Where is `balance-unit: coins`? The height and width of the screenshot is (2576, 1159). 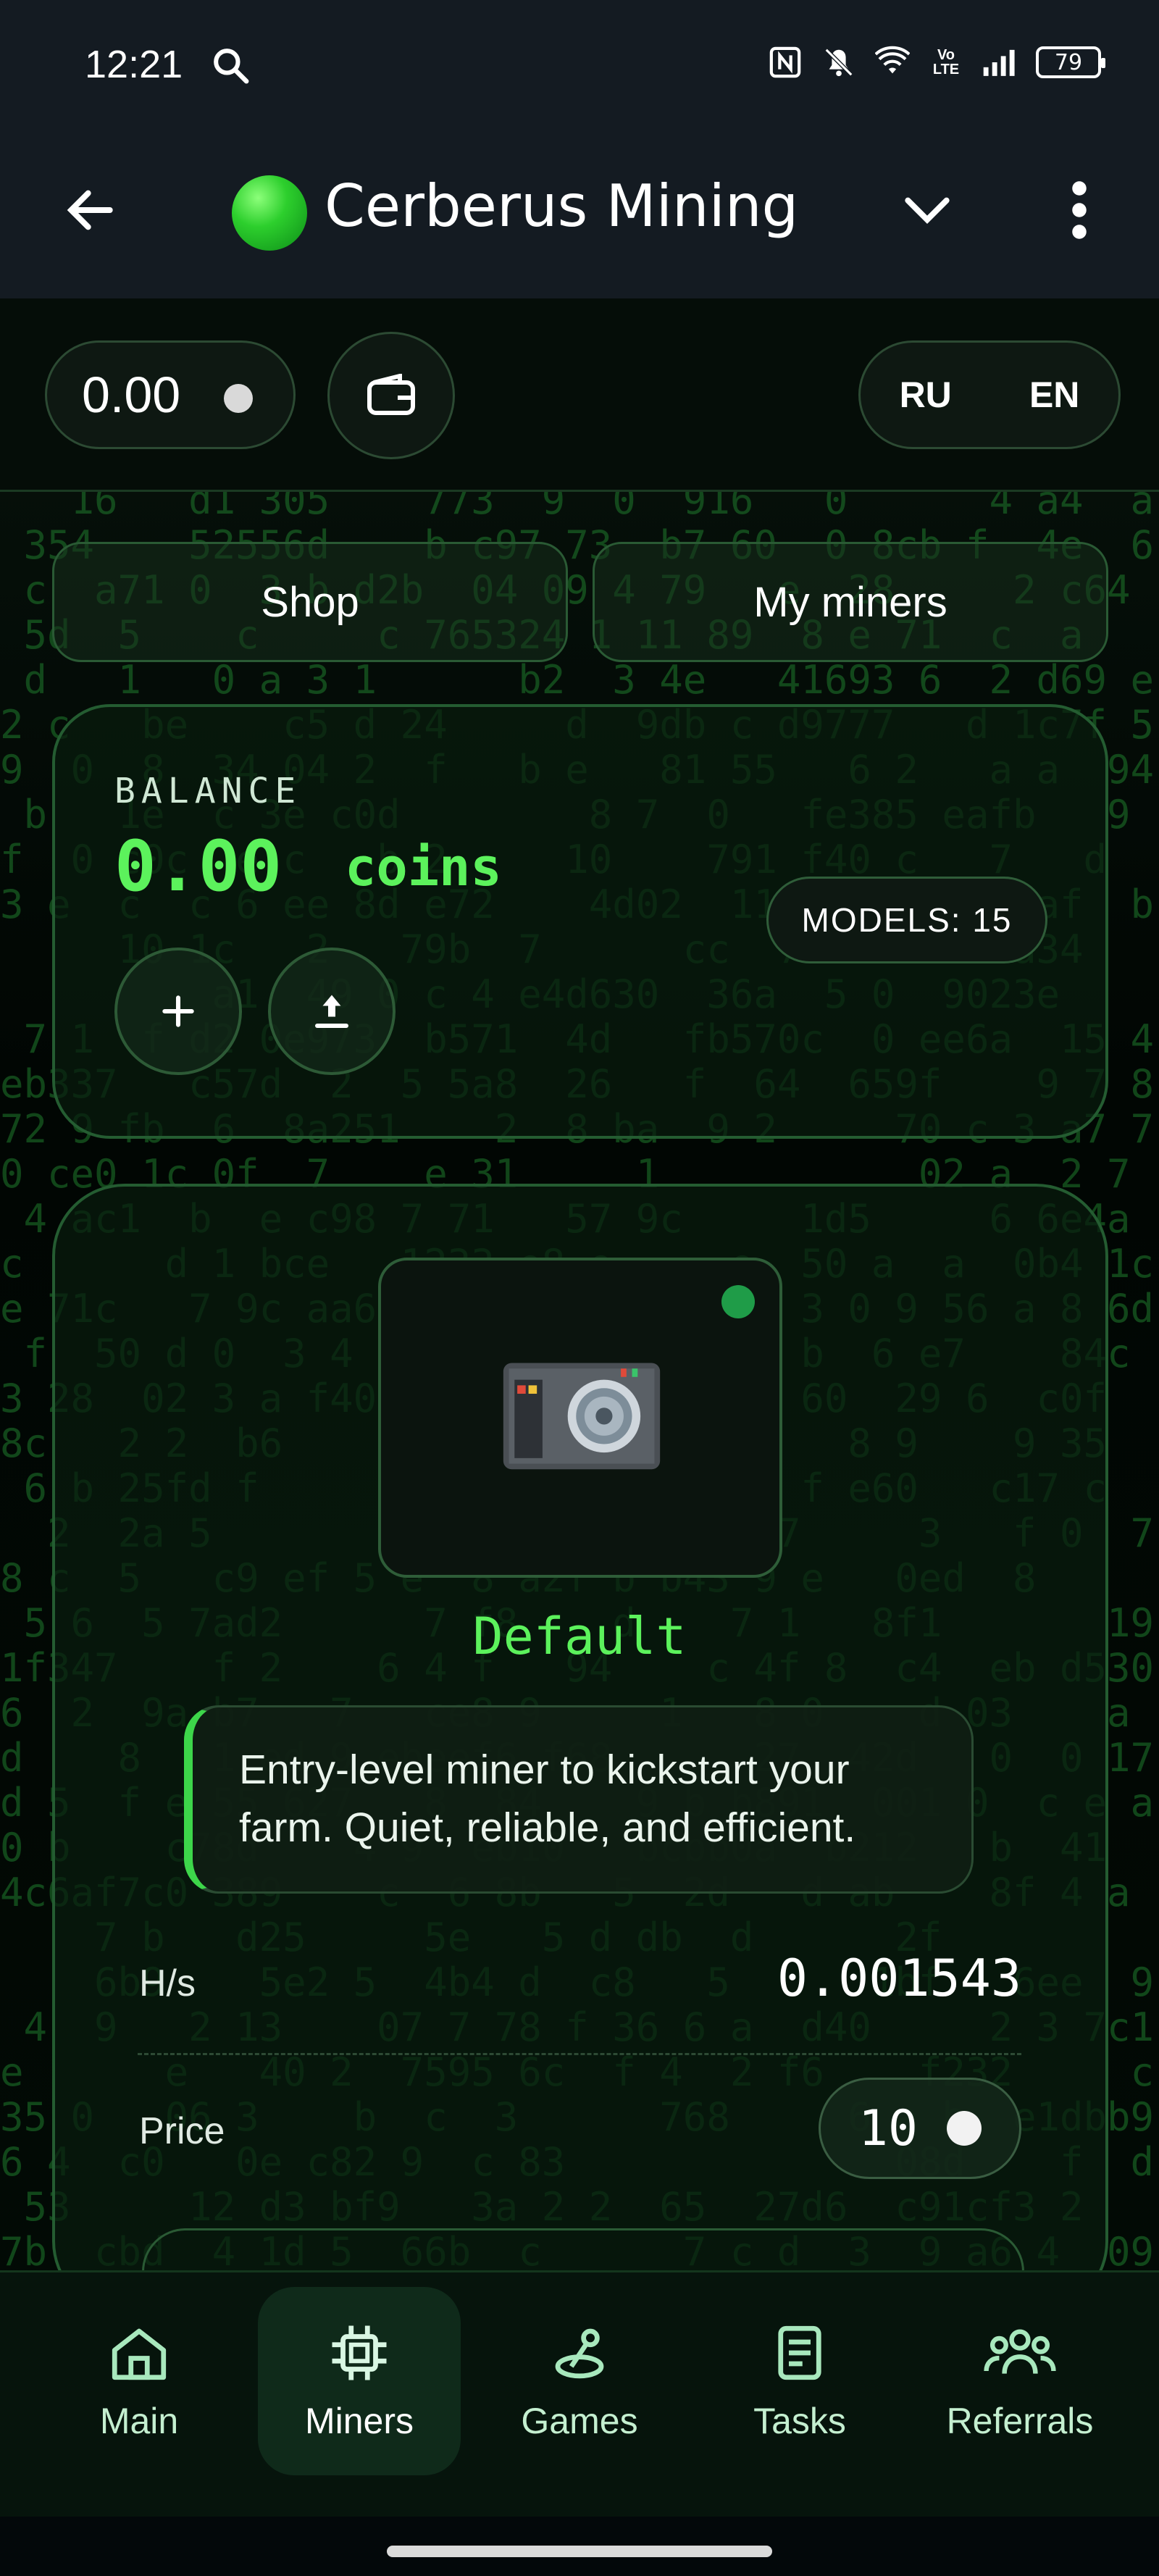 balance-unit: coins is located at coordinates (423, 868).